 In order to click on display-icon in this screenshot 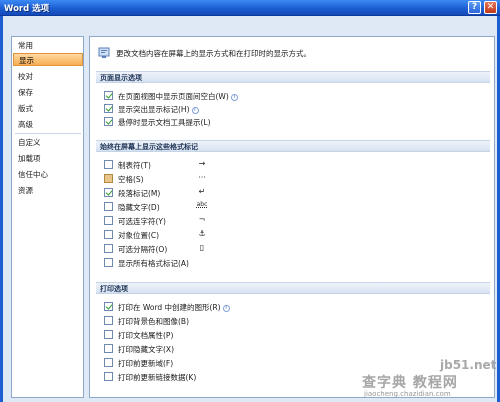, I will do `click(104, 52)`.